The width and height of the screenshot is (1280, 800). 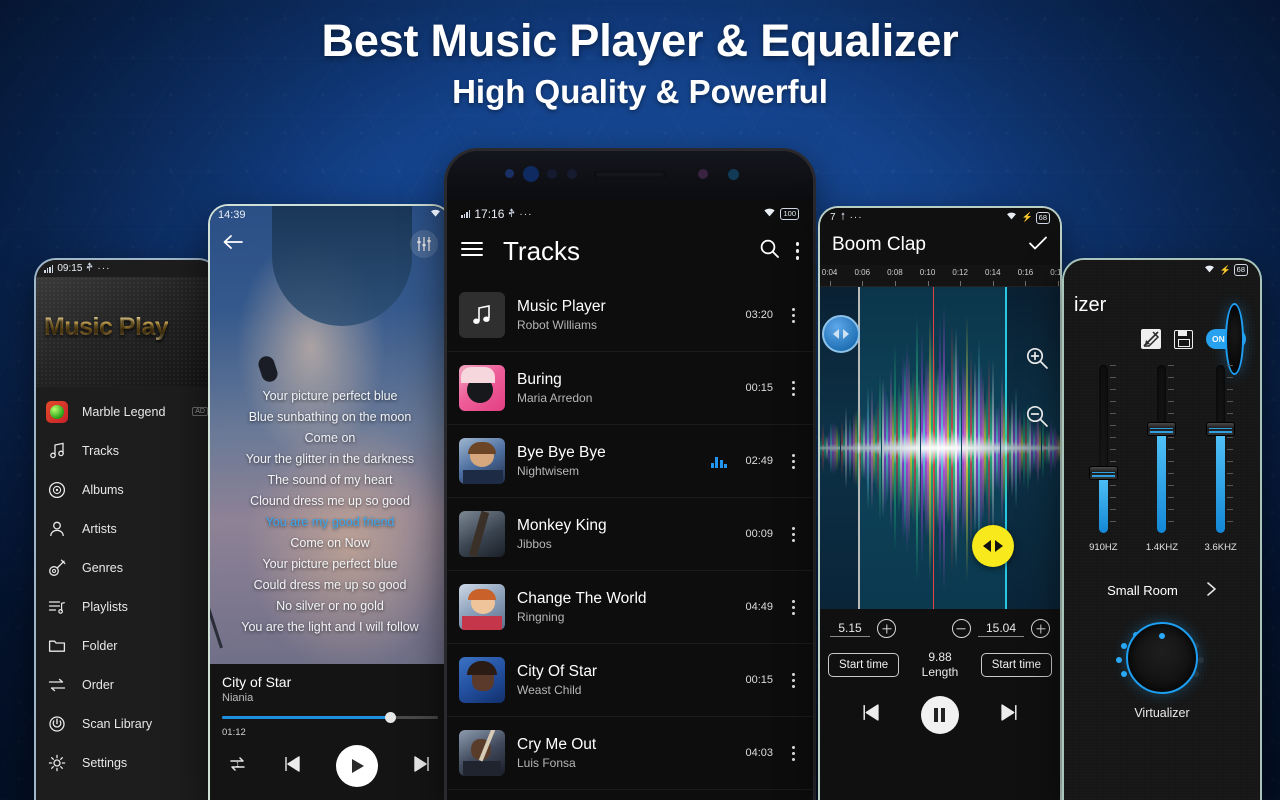 What do you see at coordinates (127, 450) in the screenshot?
I see `drawer-item-tracks: Tracks` at bounding box center [127, 450].